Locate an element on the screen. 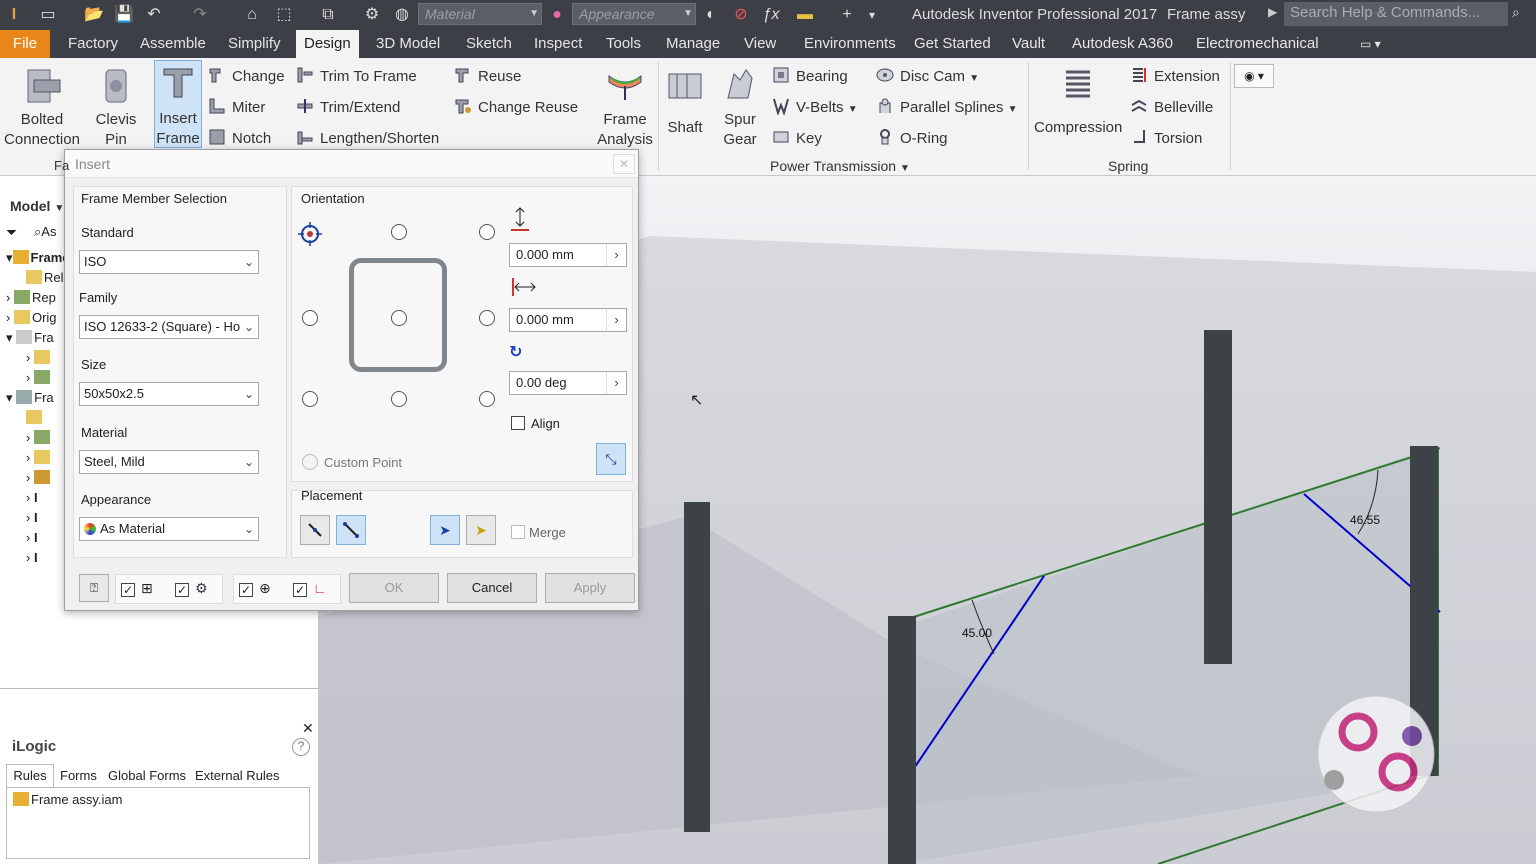 Image resolution: width=1536 pixels, height=864 pixels. tab-inspect: Inspect is located at coordinates (558, 44).